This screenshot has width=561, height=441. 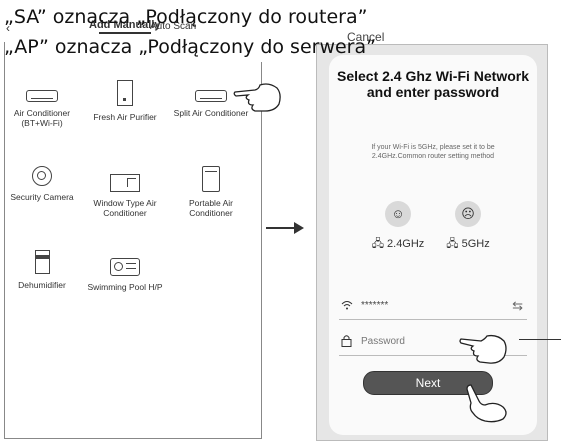 I want to click on split-air-conditioner-icon, so click(x=211, y=96).